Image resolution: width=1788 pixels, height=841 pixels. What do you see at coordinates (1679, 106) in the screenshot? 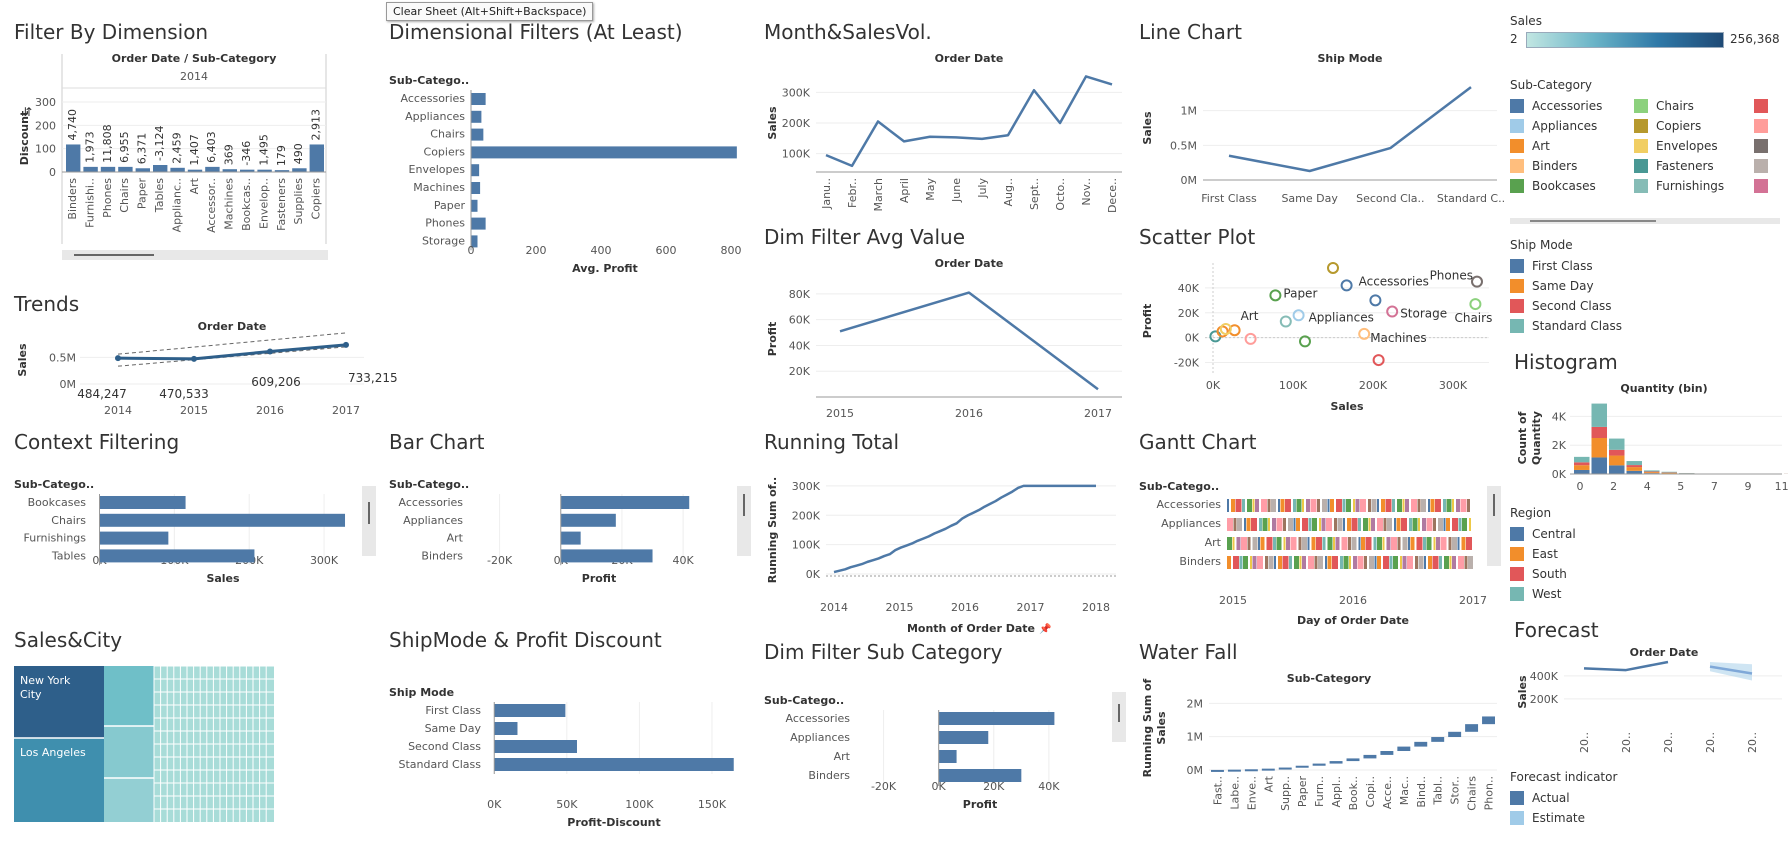
I see `legend-item: Chairs` at bounding box center [1679, 106].